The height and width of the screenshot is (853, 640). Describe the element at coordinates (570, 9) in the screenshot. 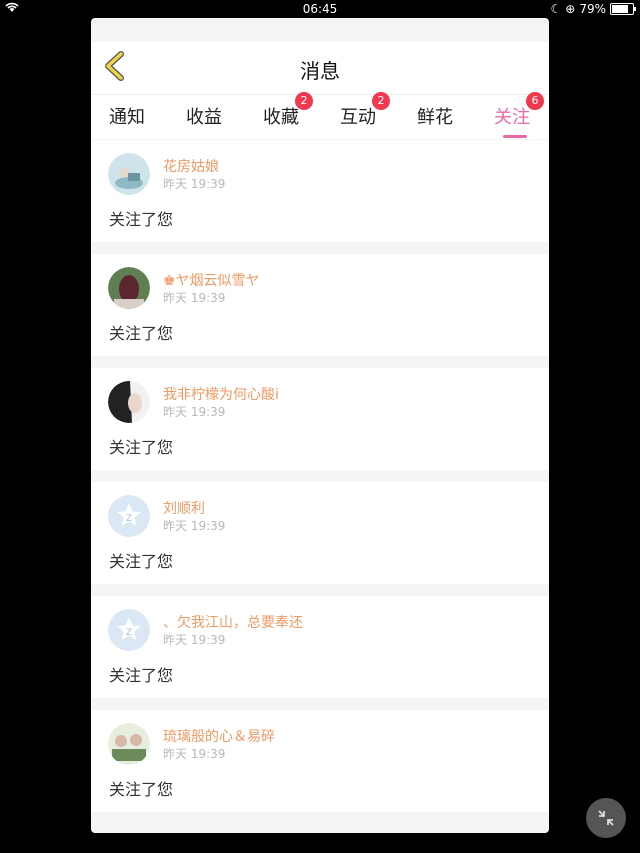

I see `orientation-lock-icon: ⊕` at that location.